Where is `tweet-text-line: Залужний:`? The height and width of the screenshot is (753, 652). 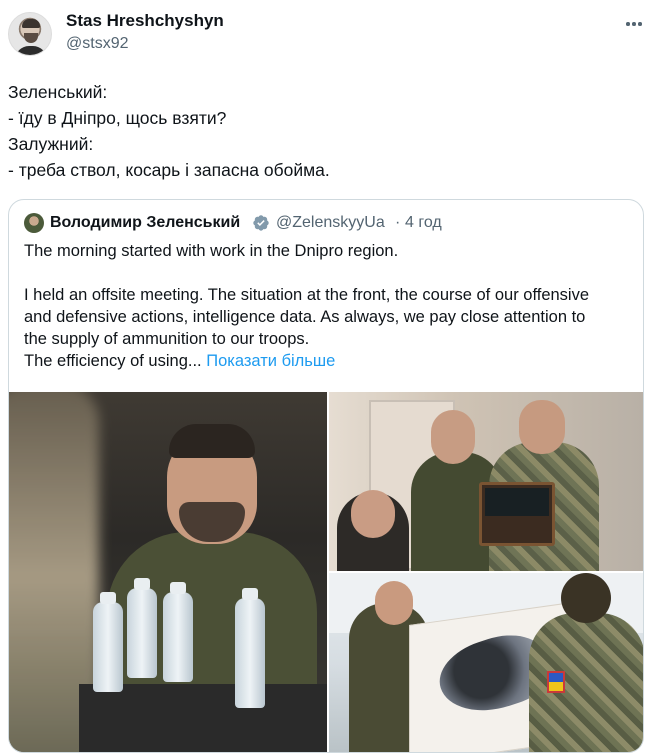
tweet-text-line: Залужний: is located at coordinates (51, 144).